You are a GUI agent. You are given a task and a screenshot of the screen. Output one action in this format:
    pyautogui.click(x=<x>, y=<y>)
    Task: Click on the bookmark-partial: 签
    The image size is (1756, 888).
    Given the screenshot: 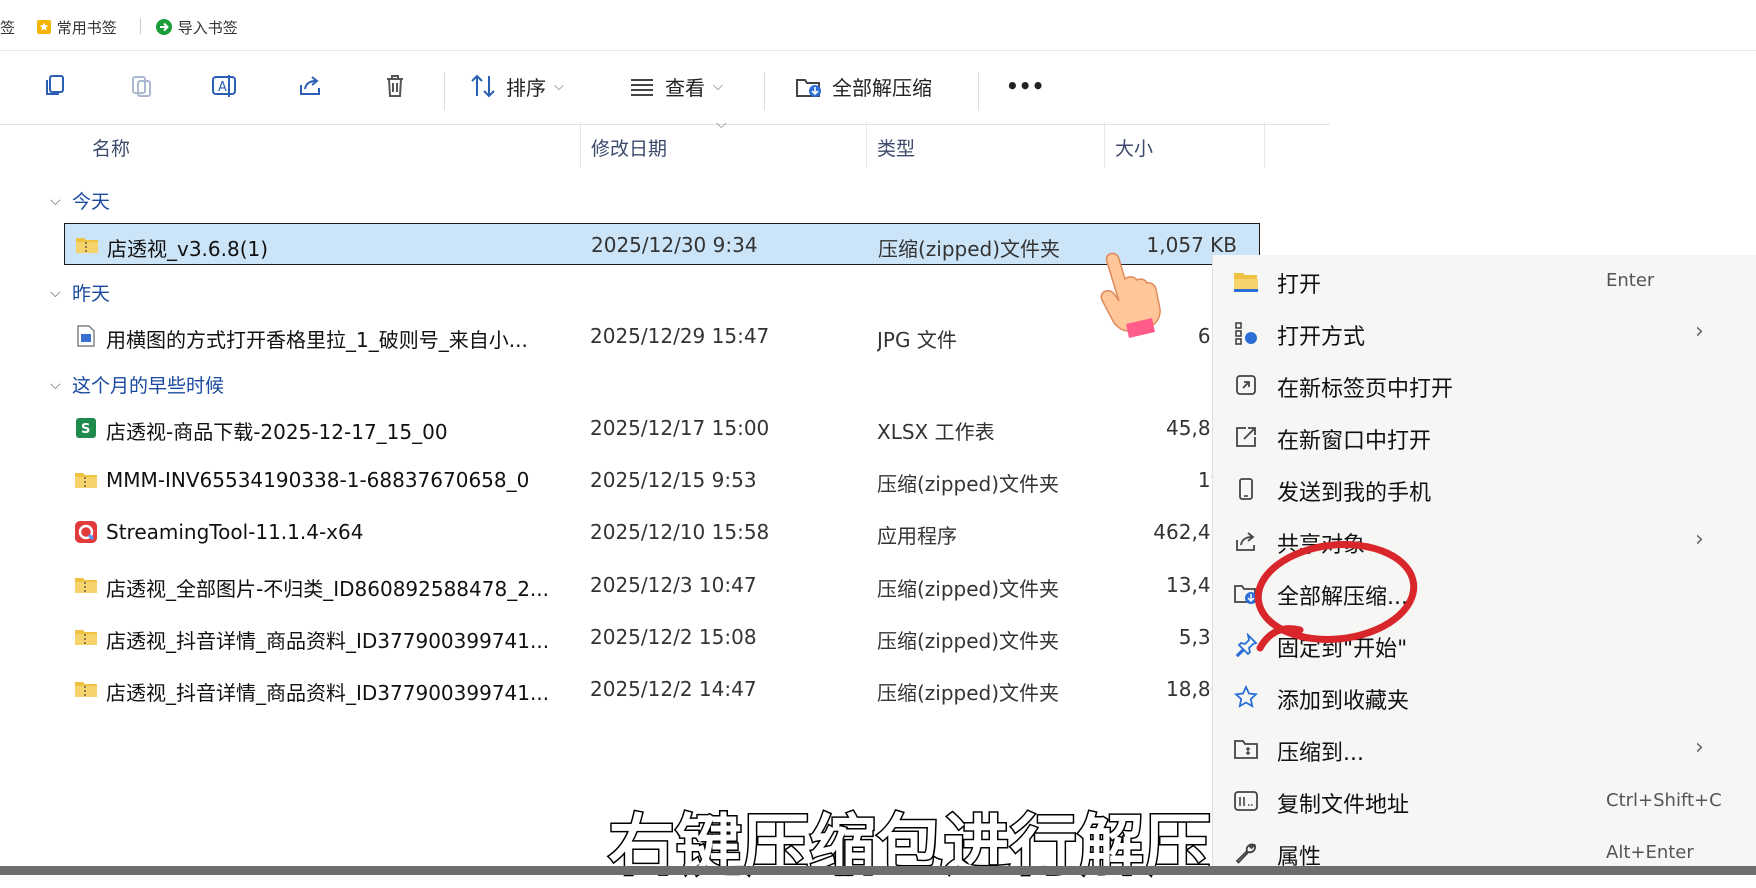 What is the action you would take?
    pyautogui.click(x=7, y=27)
    